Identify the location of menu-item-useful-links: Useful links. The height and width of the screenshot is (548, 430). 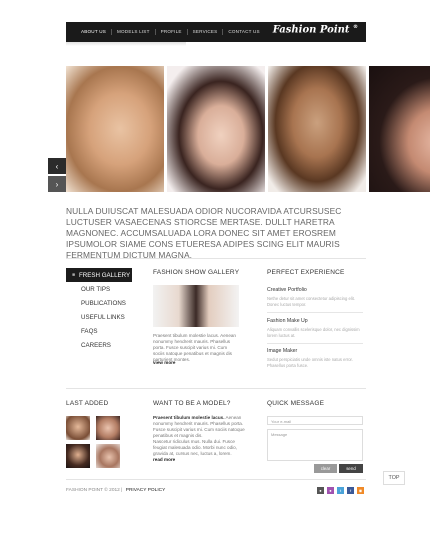
(99, 317).